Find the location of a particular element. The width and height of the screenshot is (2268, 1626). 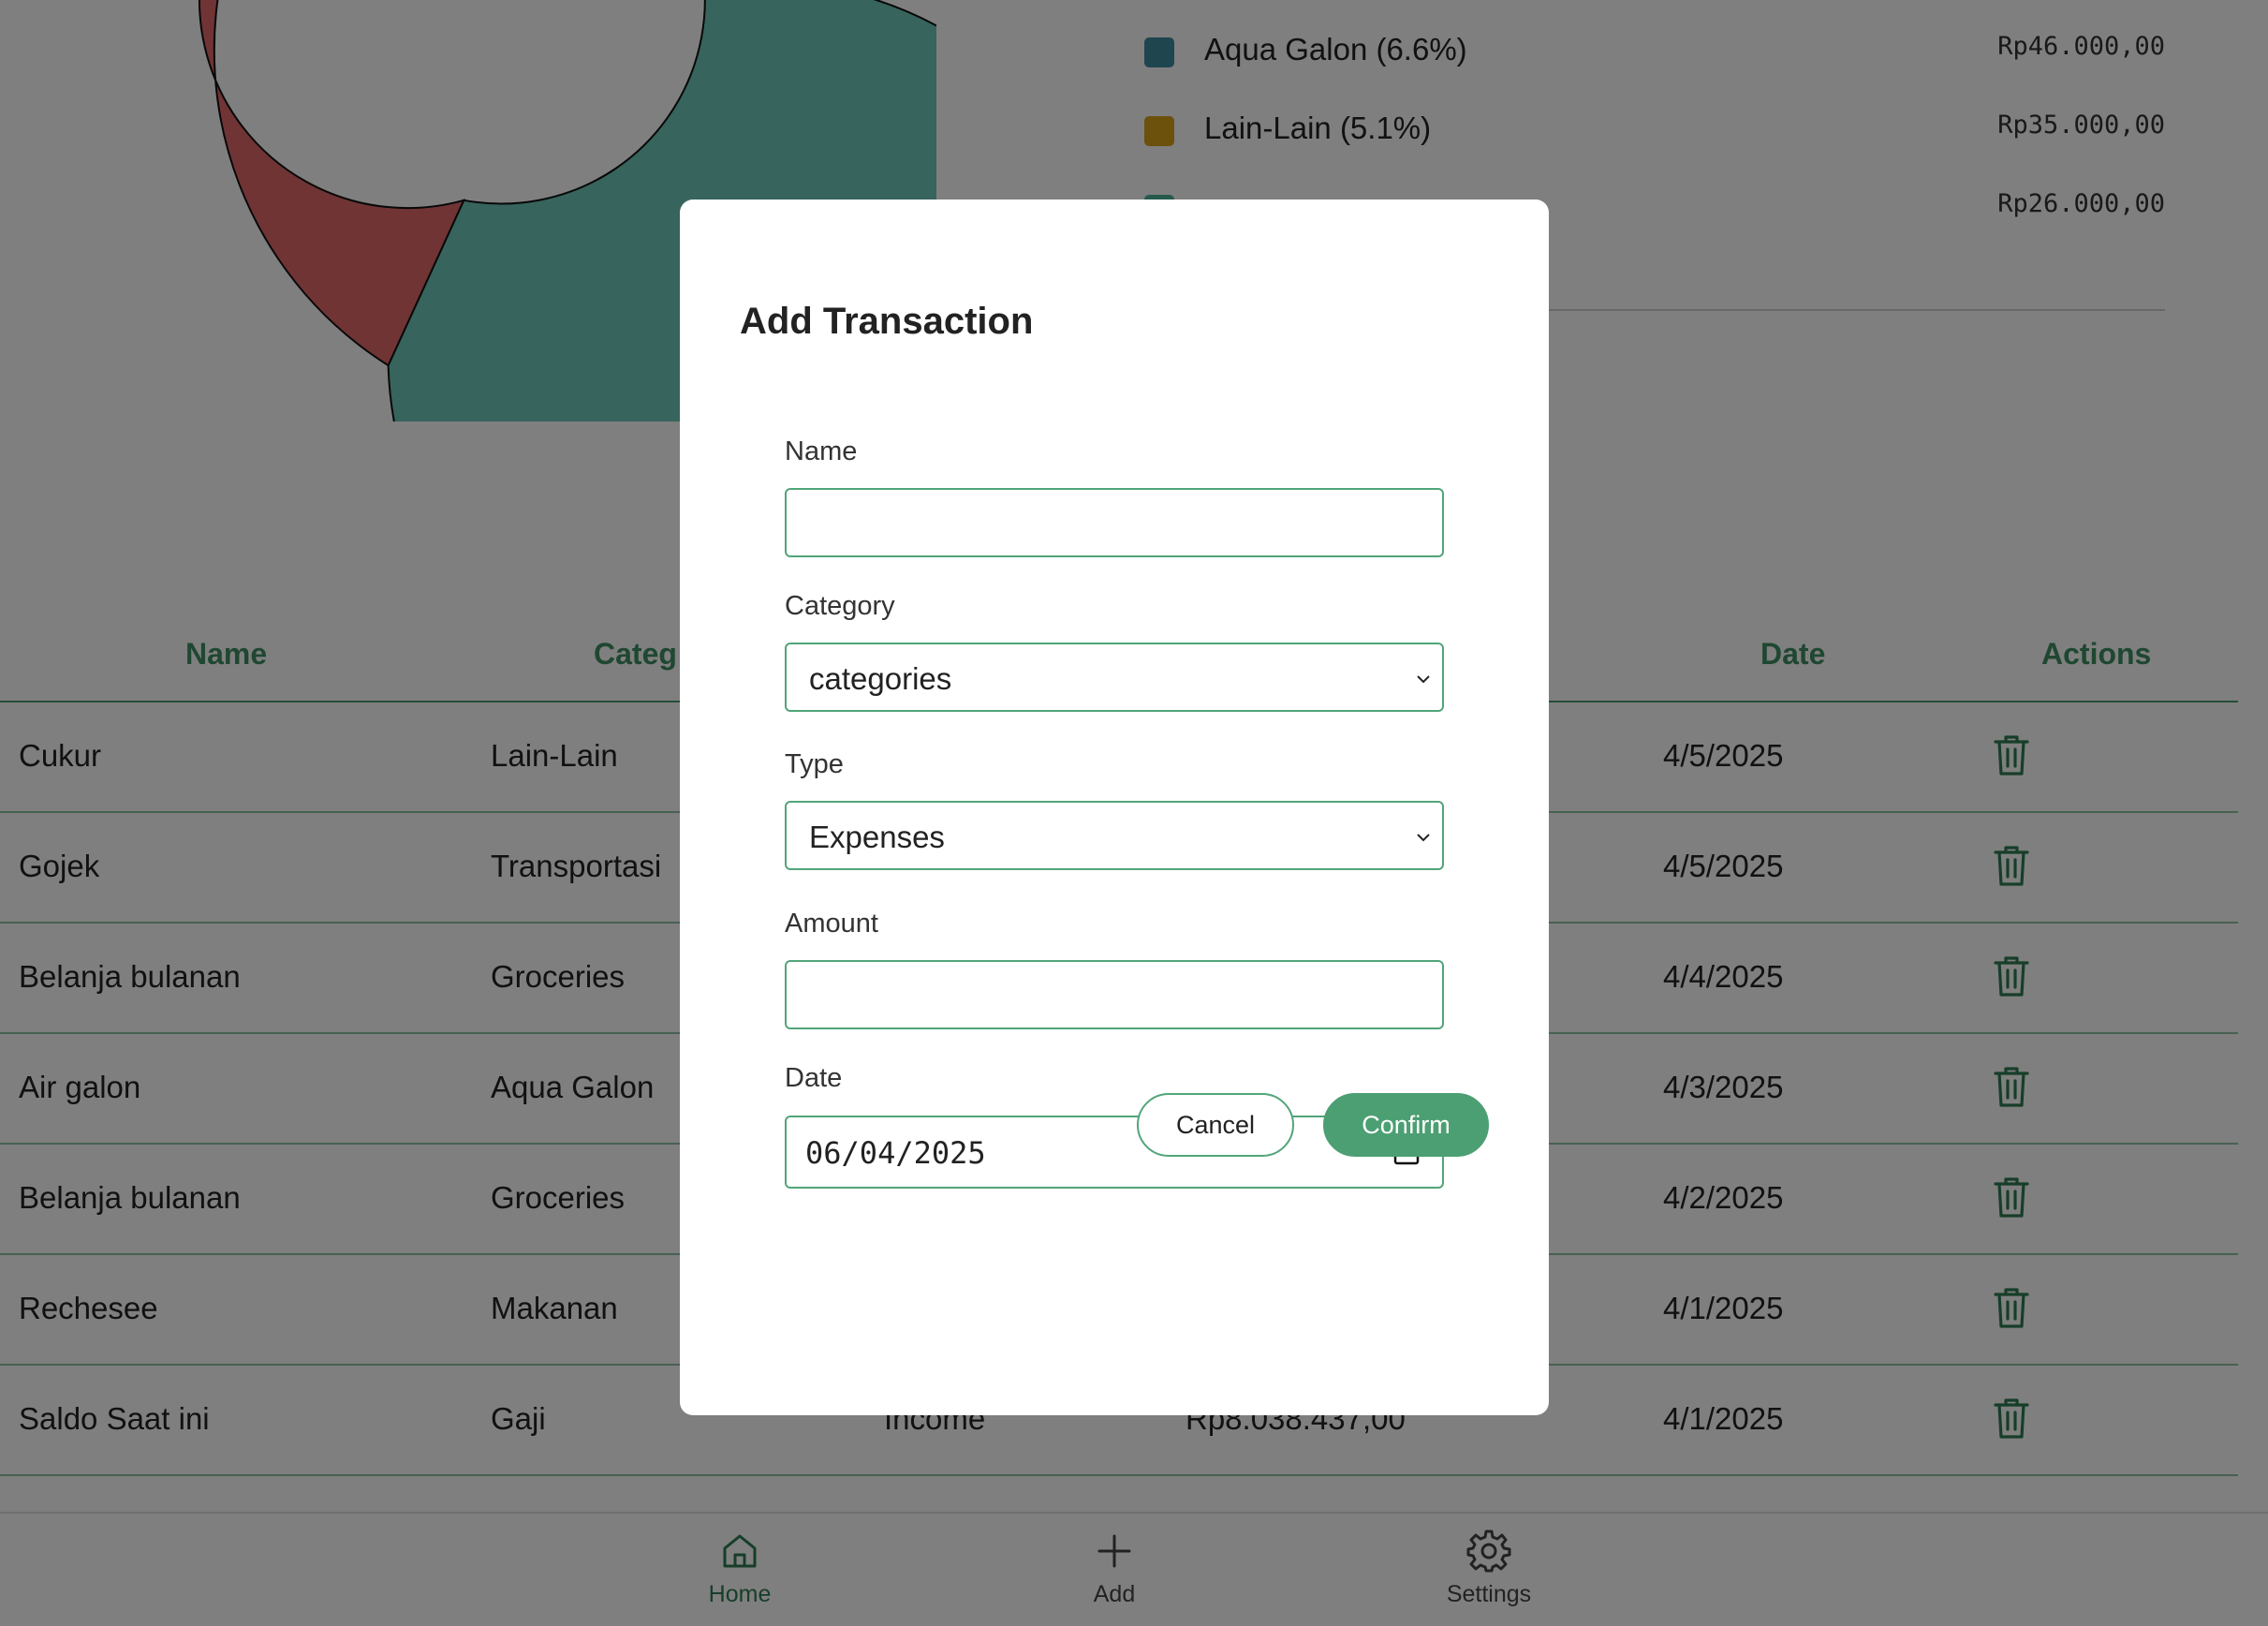

amount-input is located at coordinates (1115, 994).